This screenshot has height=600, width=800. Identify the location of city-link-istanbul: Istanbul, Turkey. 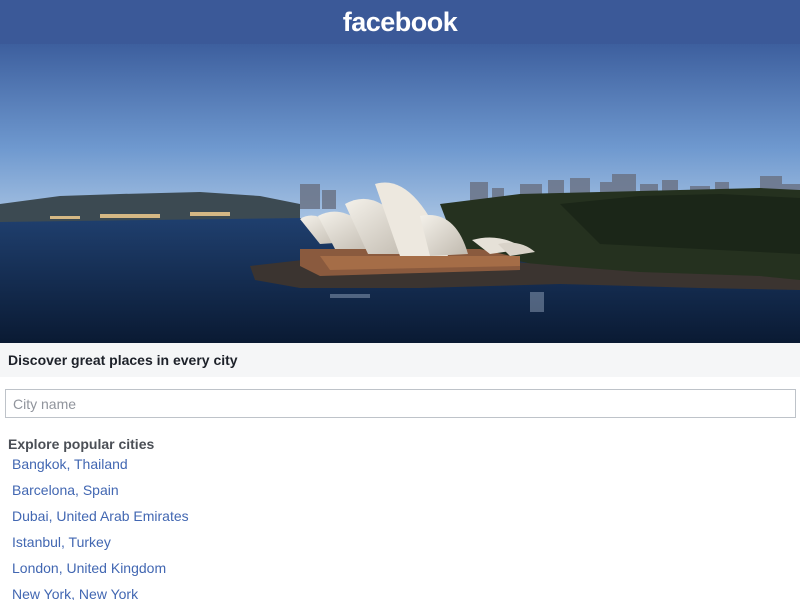
(61, 542).